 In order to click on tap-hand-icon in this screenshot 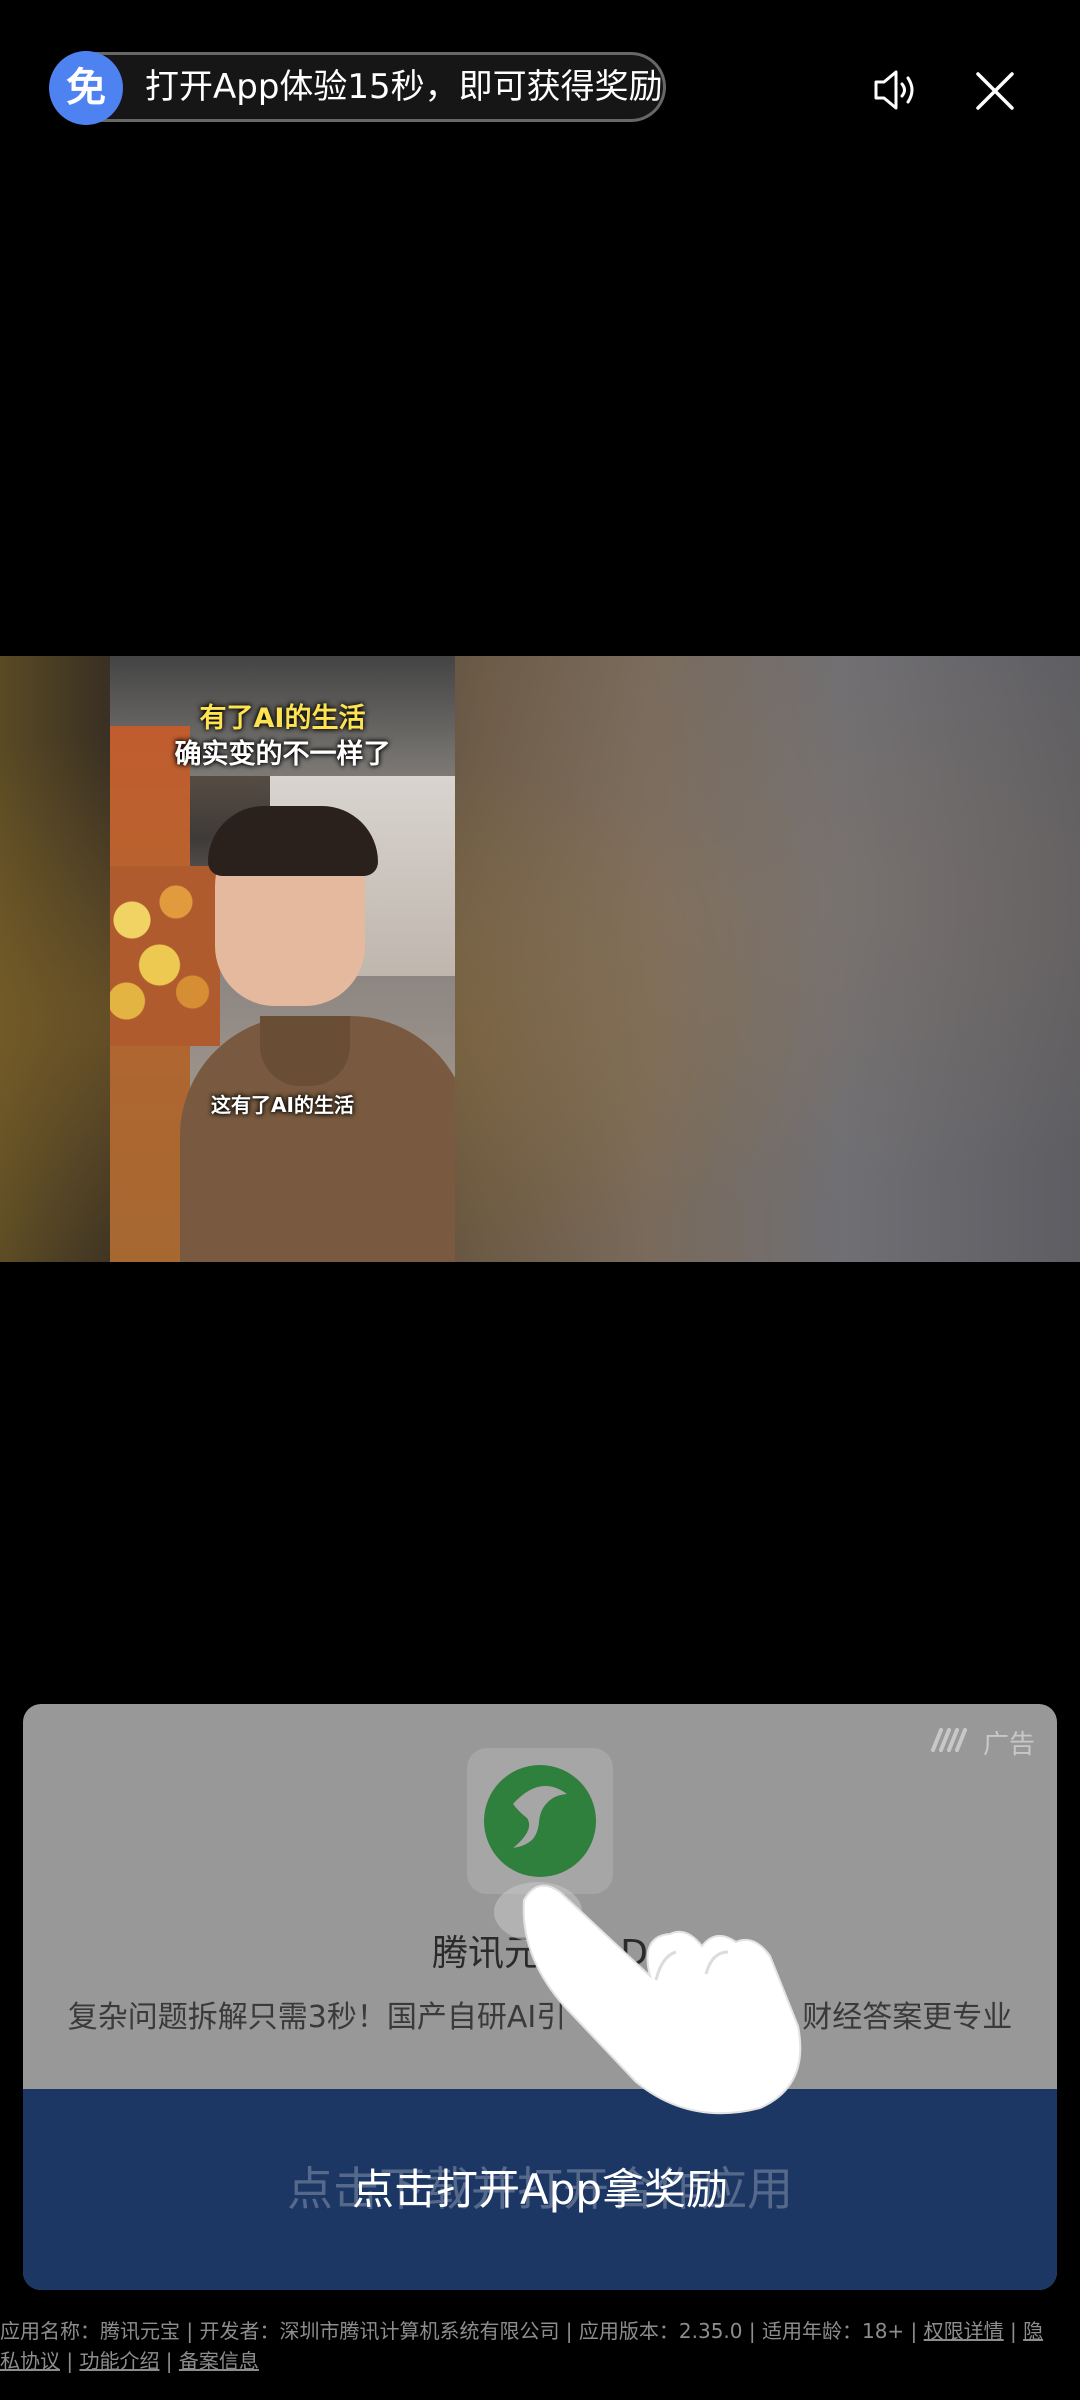, I will do `click(648, 1998)`.